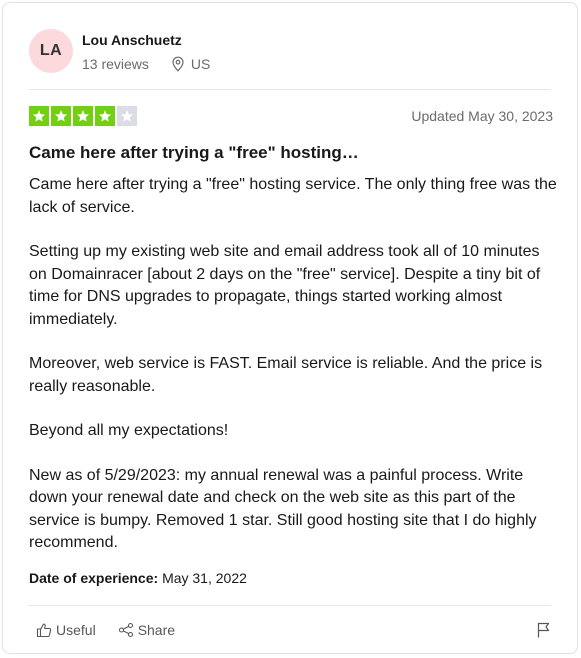 This screenshot has width=581, height=658. What do you see at coordinates (115, 63) in the screenshot?
I see `review-count: 13 reviews` at bounding box center [115, 63].